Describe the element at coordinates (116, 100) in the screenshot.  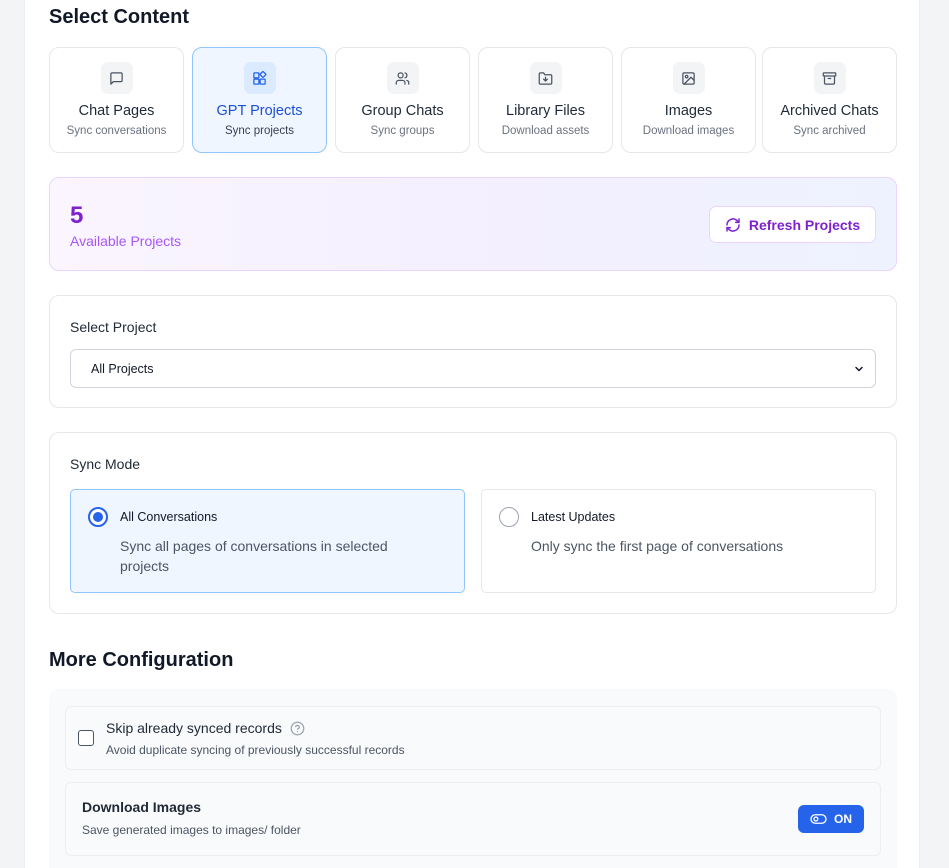
I see `content-card-chat-pages: Chat Pages Sync conversations` at that location.